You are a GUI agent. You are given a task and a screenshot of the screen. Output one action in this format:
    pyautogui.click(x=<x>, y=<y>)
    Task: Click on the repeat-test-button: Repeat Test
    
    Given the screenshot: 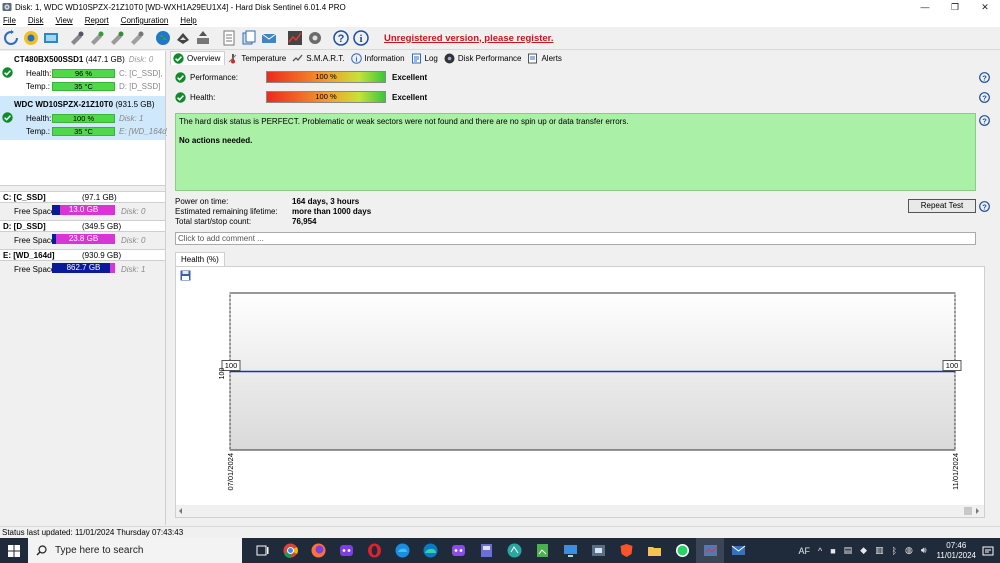 What is the action you would take?
    pyautogui.click(x=942, y=206)
    